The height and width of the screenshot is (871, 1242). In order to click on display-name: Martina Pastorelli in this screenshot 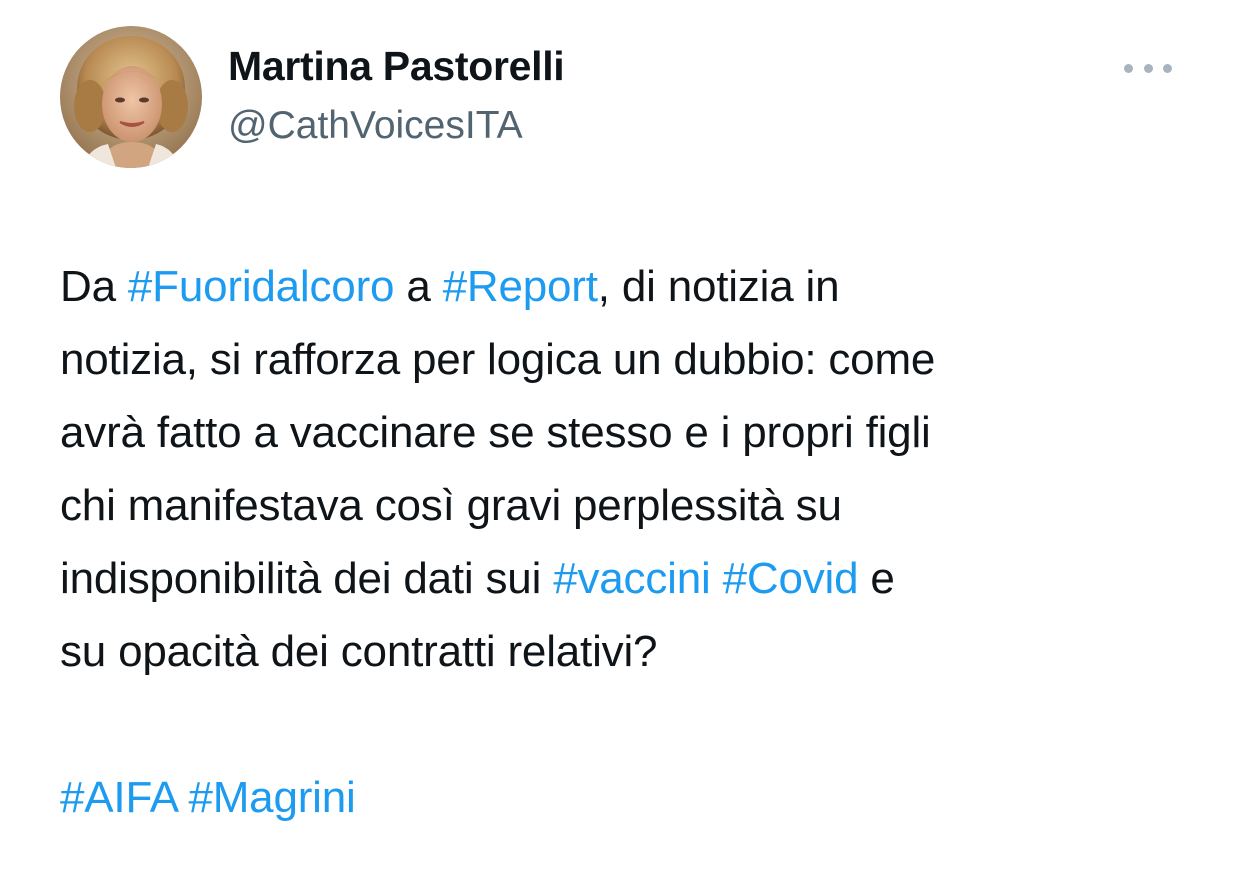, I will do `click(396, 66)`.